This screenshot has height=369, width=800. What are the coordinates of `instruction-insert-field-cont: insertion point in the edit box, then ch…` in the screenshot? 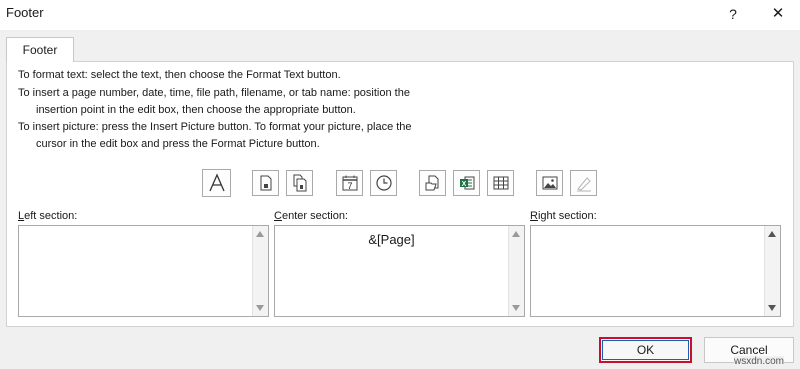 It's located at (196, 110).